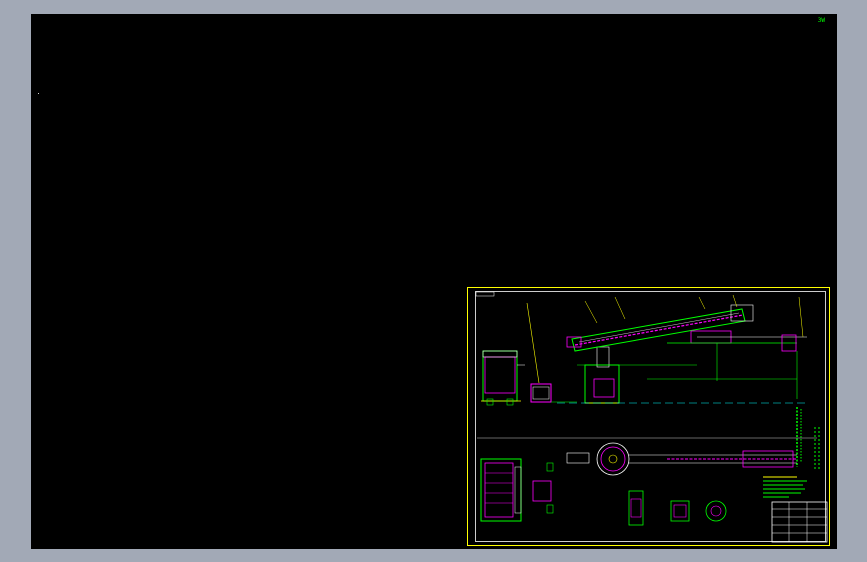 The image size is (867, 562). What do you see at coordinates (681, 459) in the screenshot?
I see `conveyor-plan` at bounding box center [681, 459].